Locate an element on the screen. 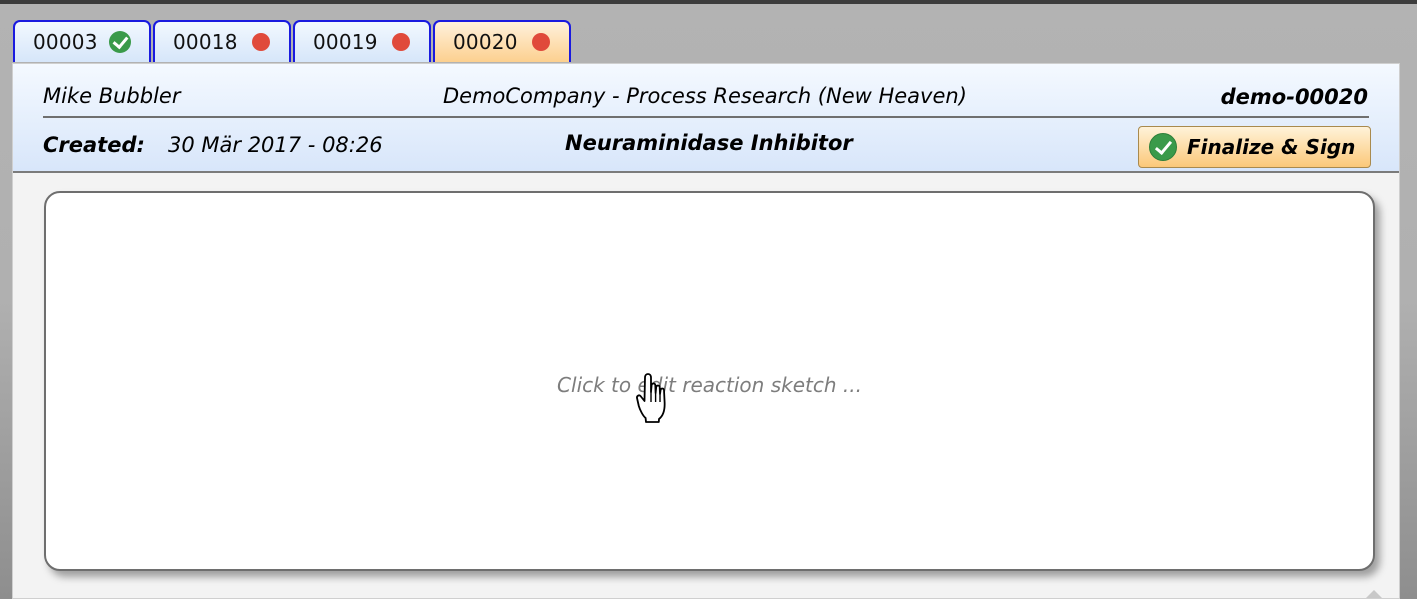 The width and height of the screenshot is (1417, 599). user-name: Mike Bubbler is located at coordinates (112, 96).